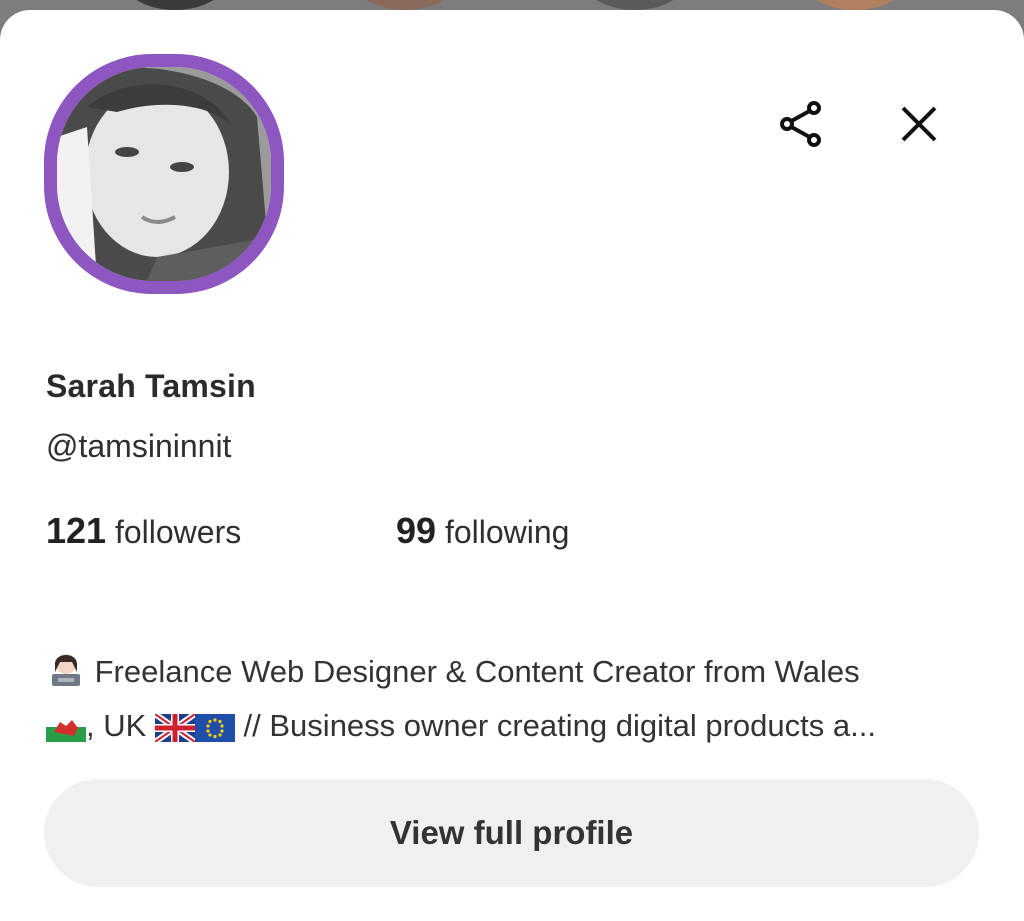 This screenshot has width=1024, height=921. What do you see at coordinates (151, 386) in the screenshot?
I see `profile-name: Sarah Tamsin` at bounding box center [151, 386].